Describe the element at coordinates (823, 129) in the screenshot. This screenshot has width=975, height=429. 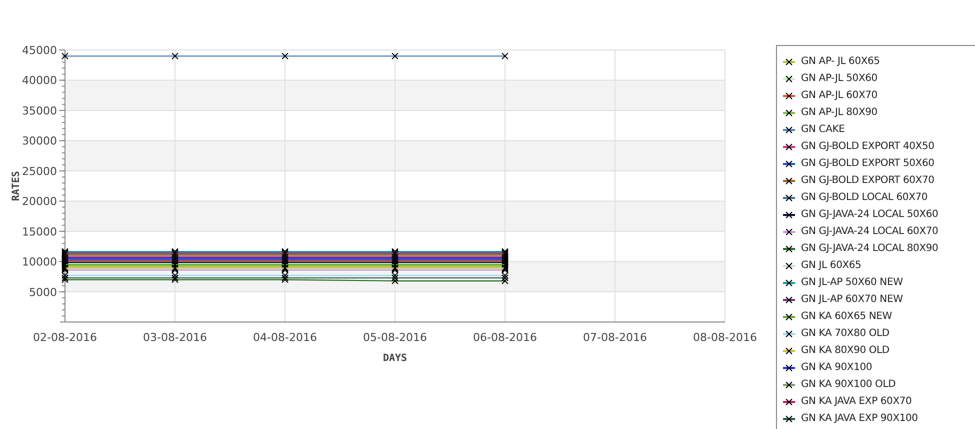
I see `legend-label: GN CAKE` at that location.